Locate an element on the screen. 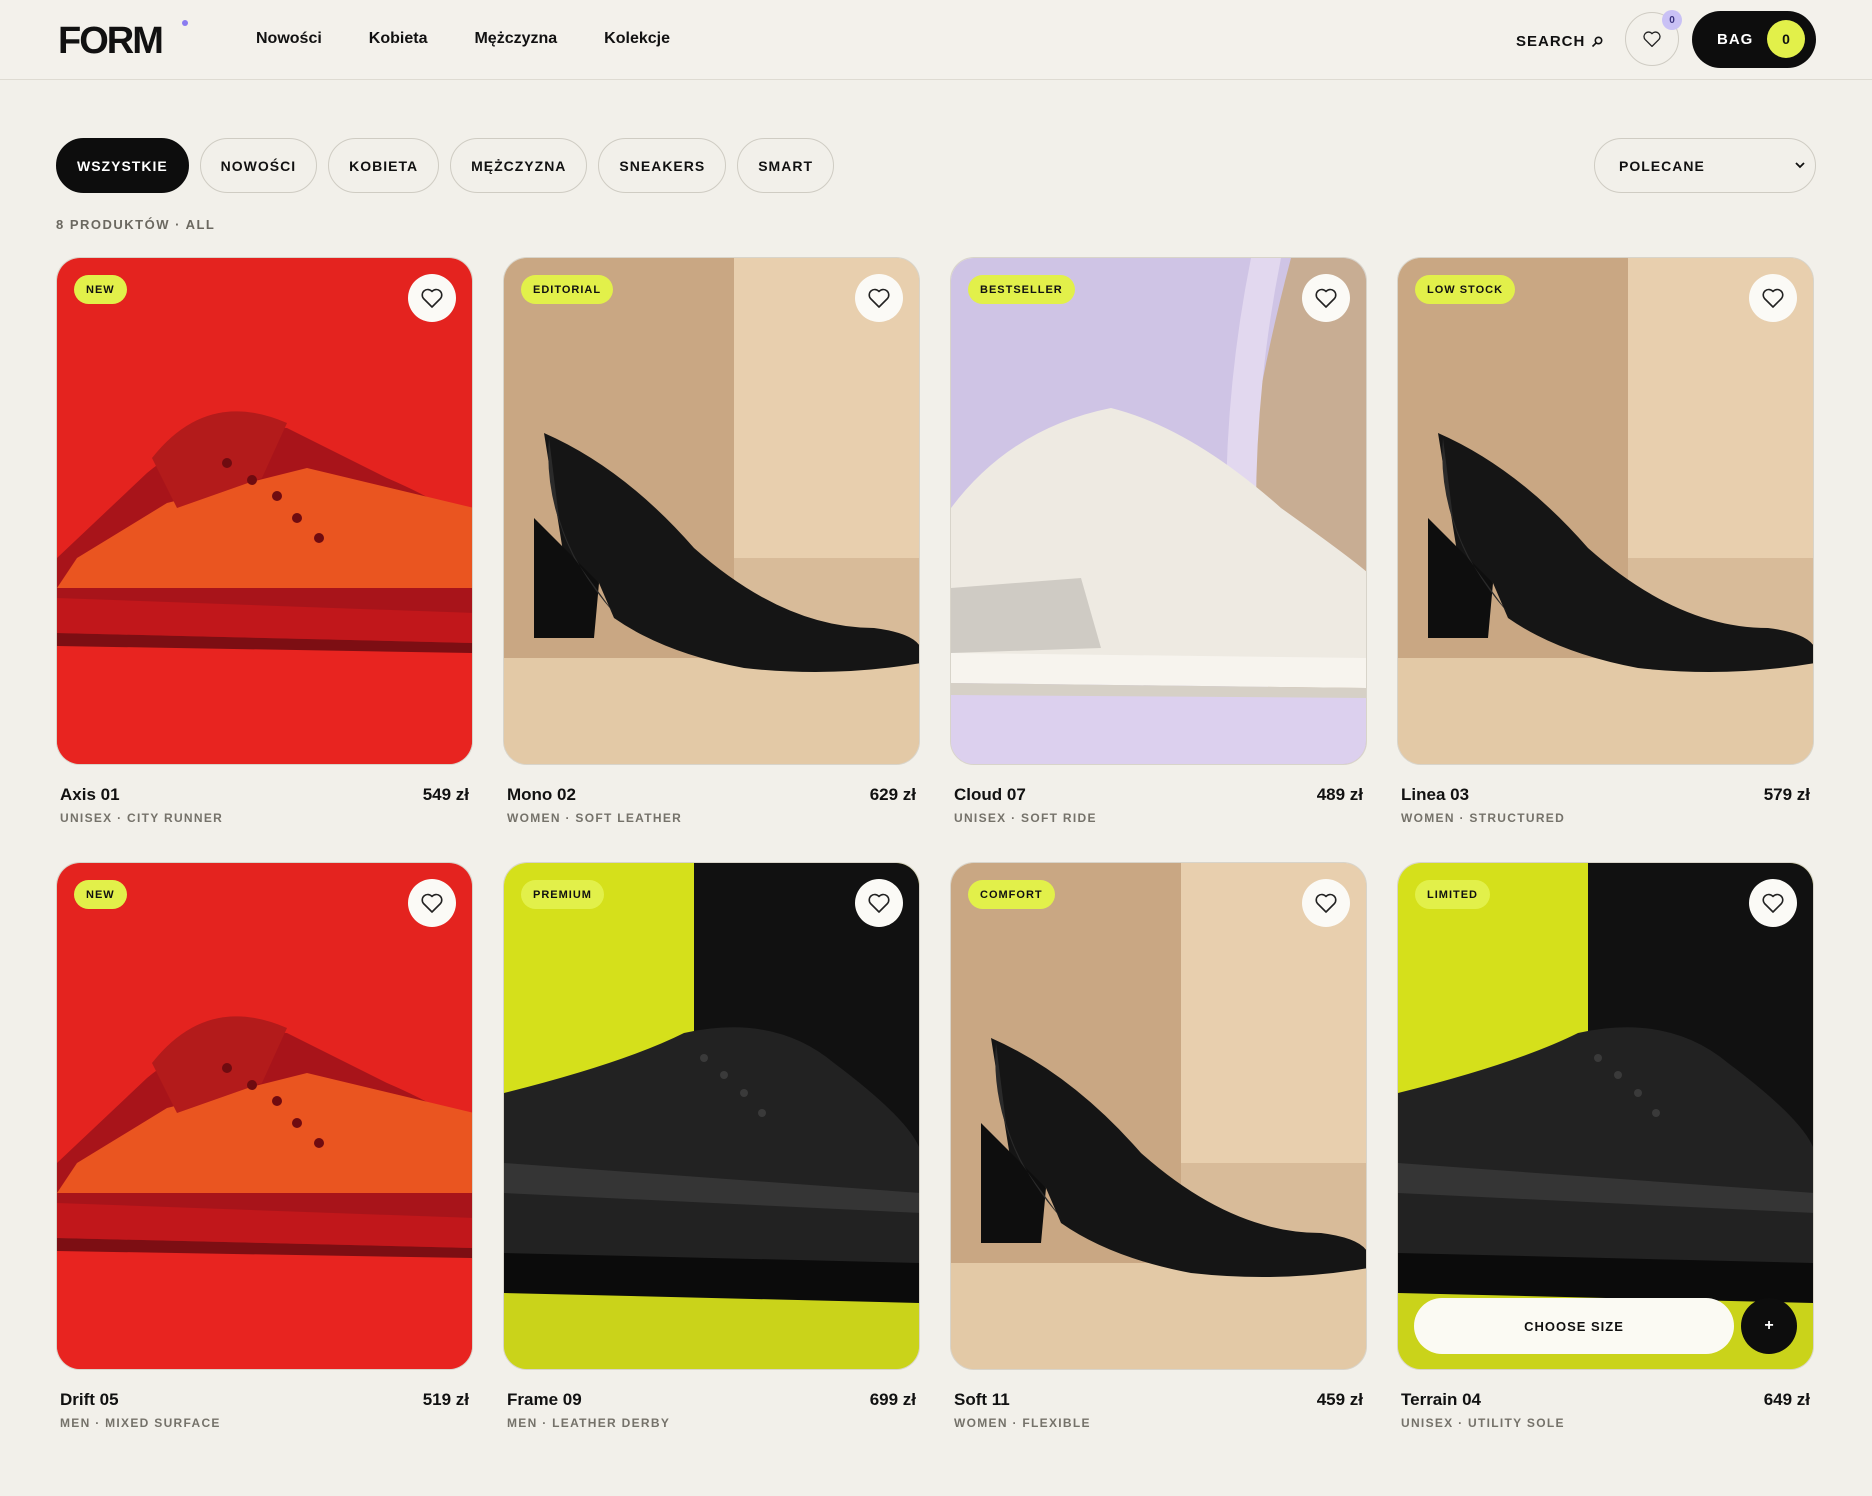 This screenshot has height=1496, width=1872. product-price: 459 zł is located at coordinates (1339, 1399).